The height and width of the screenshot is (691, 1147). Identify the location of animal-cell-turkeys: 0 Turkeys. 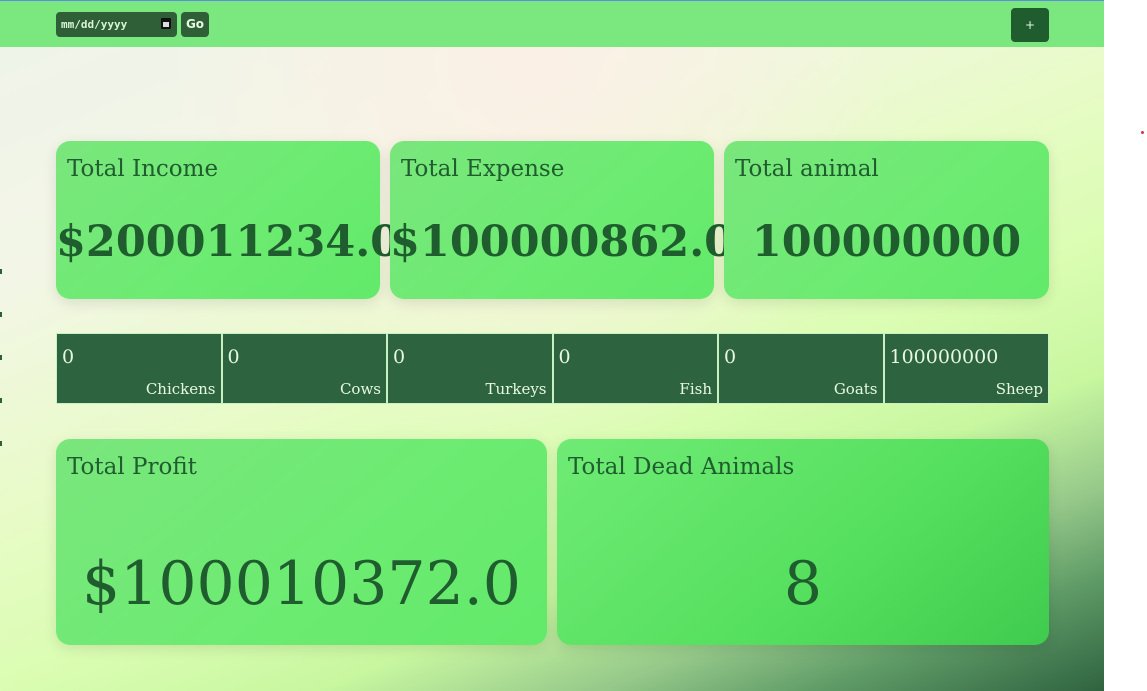
(470, 368).